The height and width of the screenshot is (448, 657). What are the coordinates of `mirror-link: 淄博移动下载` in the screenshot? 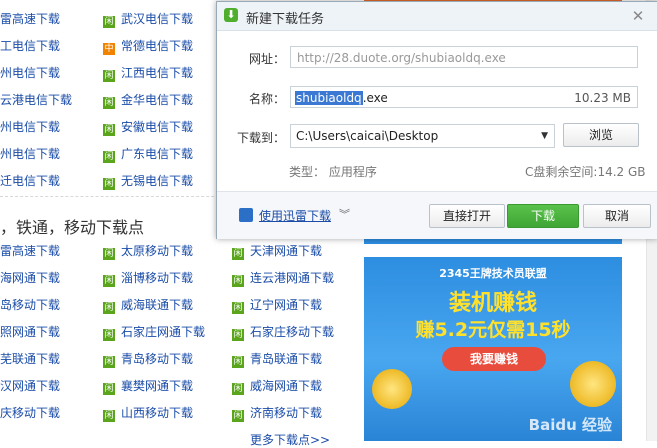 It's located at (157, 278).